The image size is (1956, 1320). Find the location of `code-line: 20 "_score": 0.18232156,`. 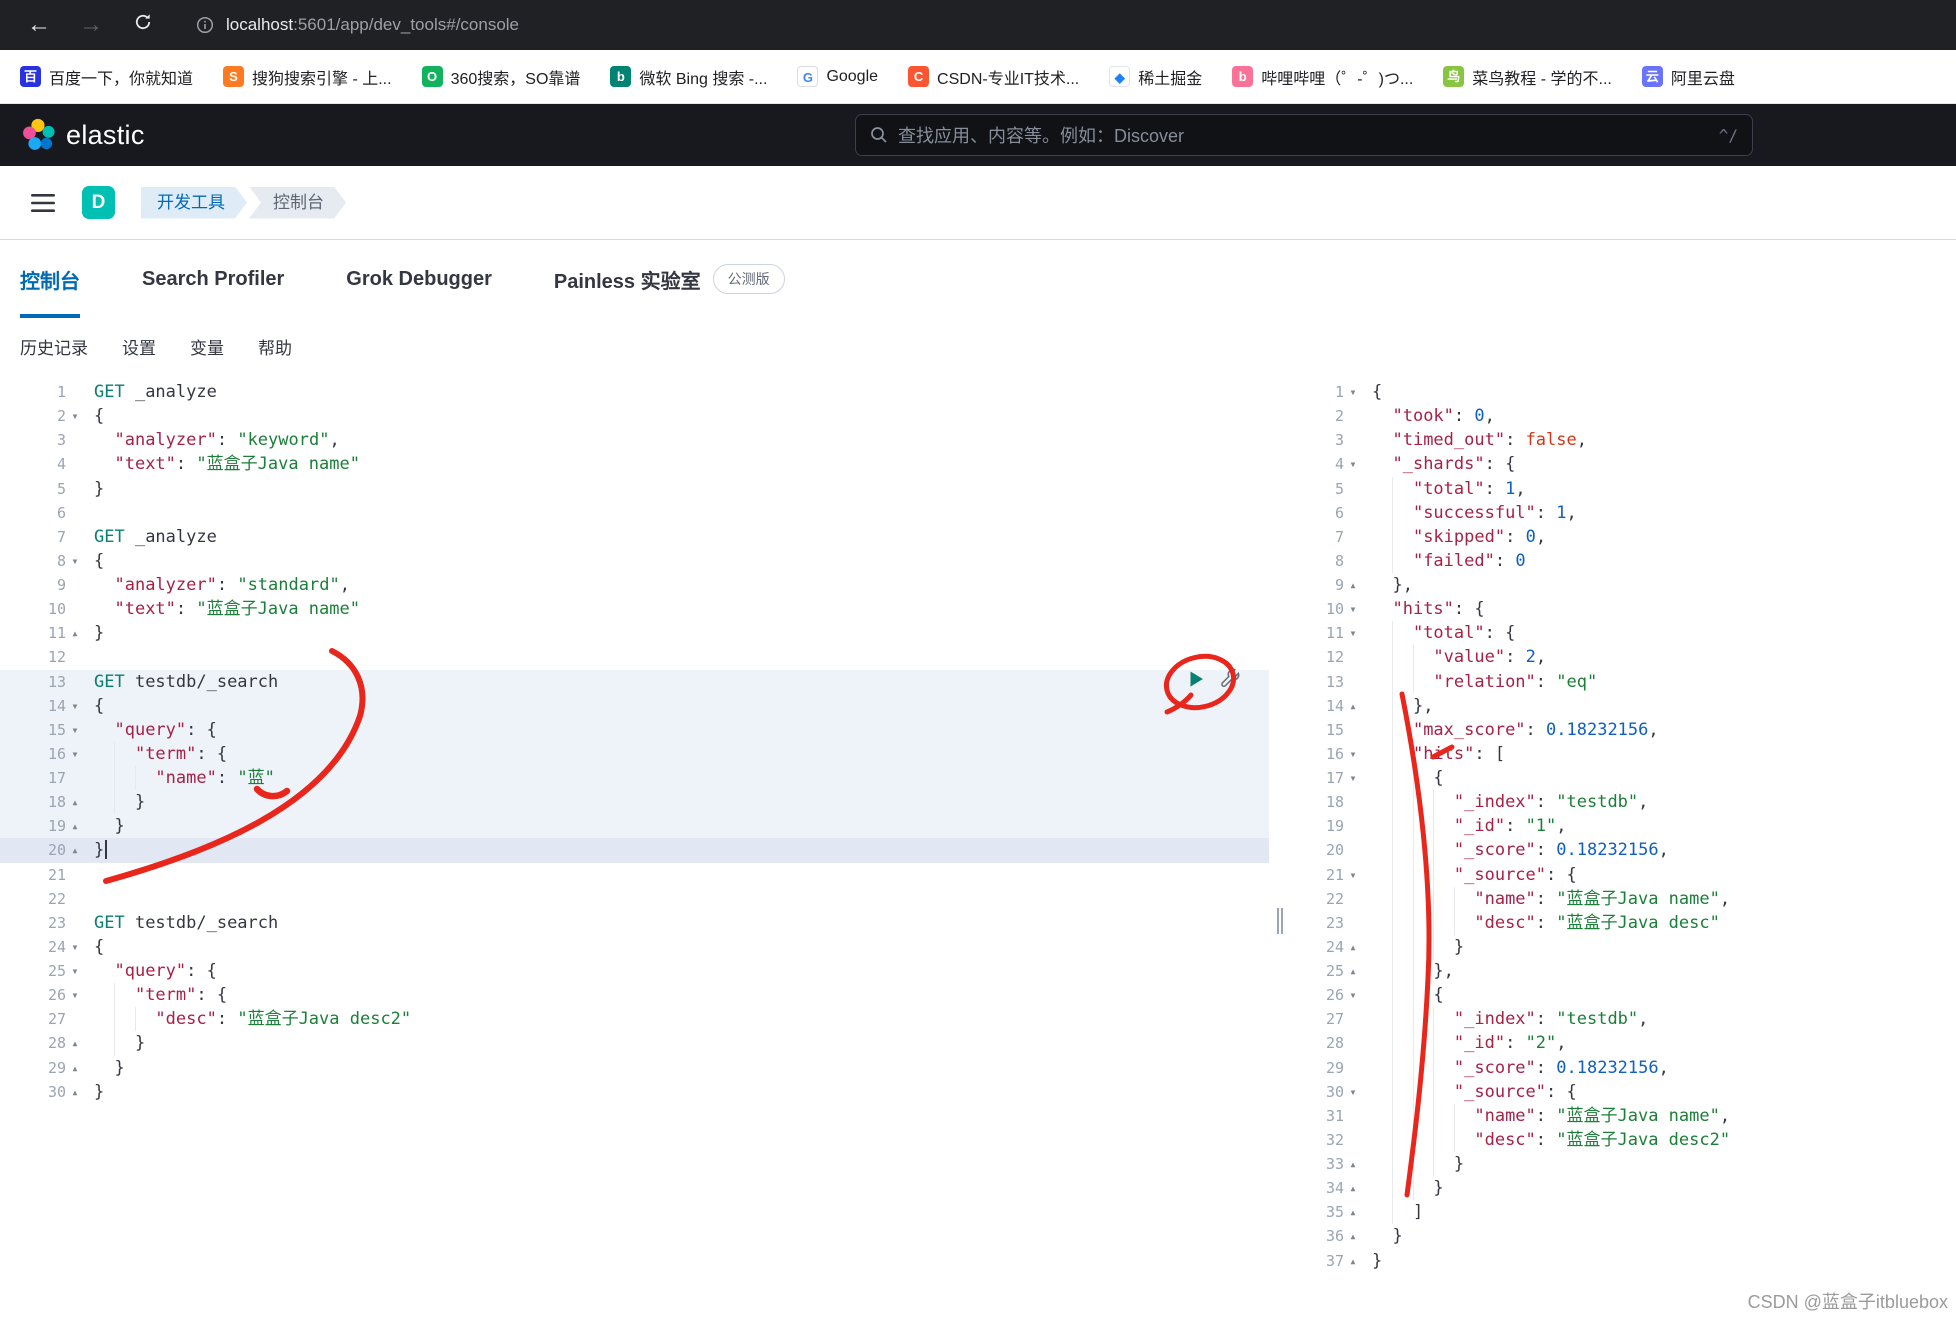

code-line: 20 "_score": 0.18232156, is located at coordinates (1623, 850).